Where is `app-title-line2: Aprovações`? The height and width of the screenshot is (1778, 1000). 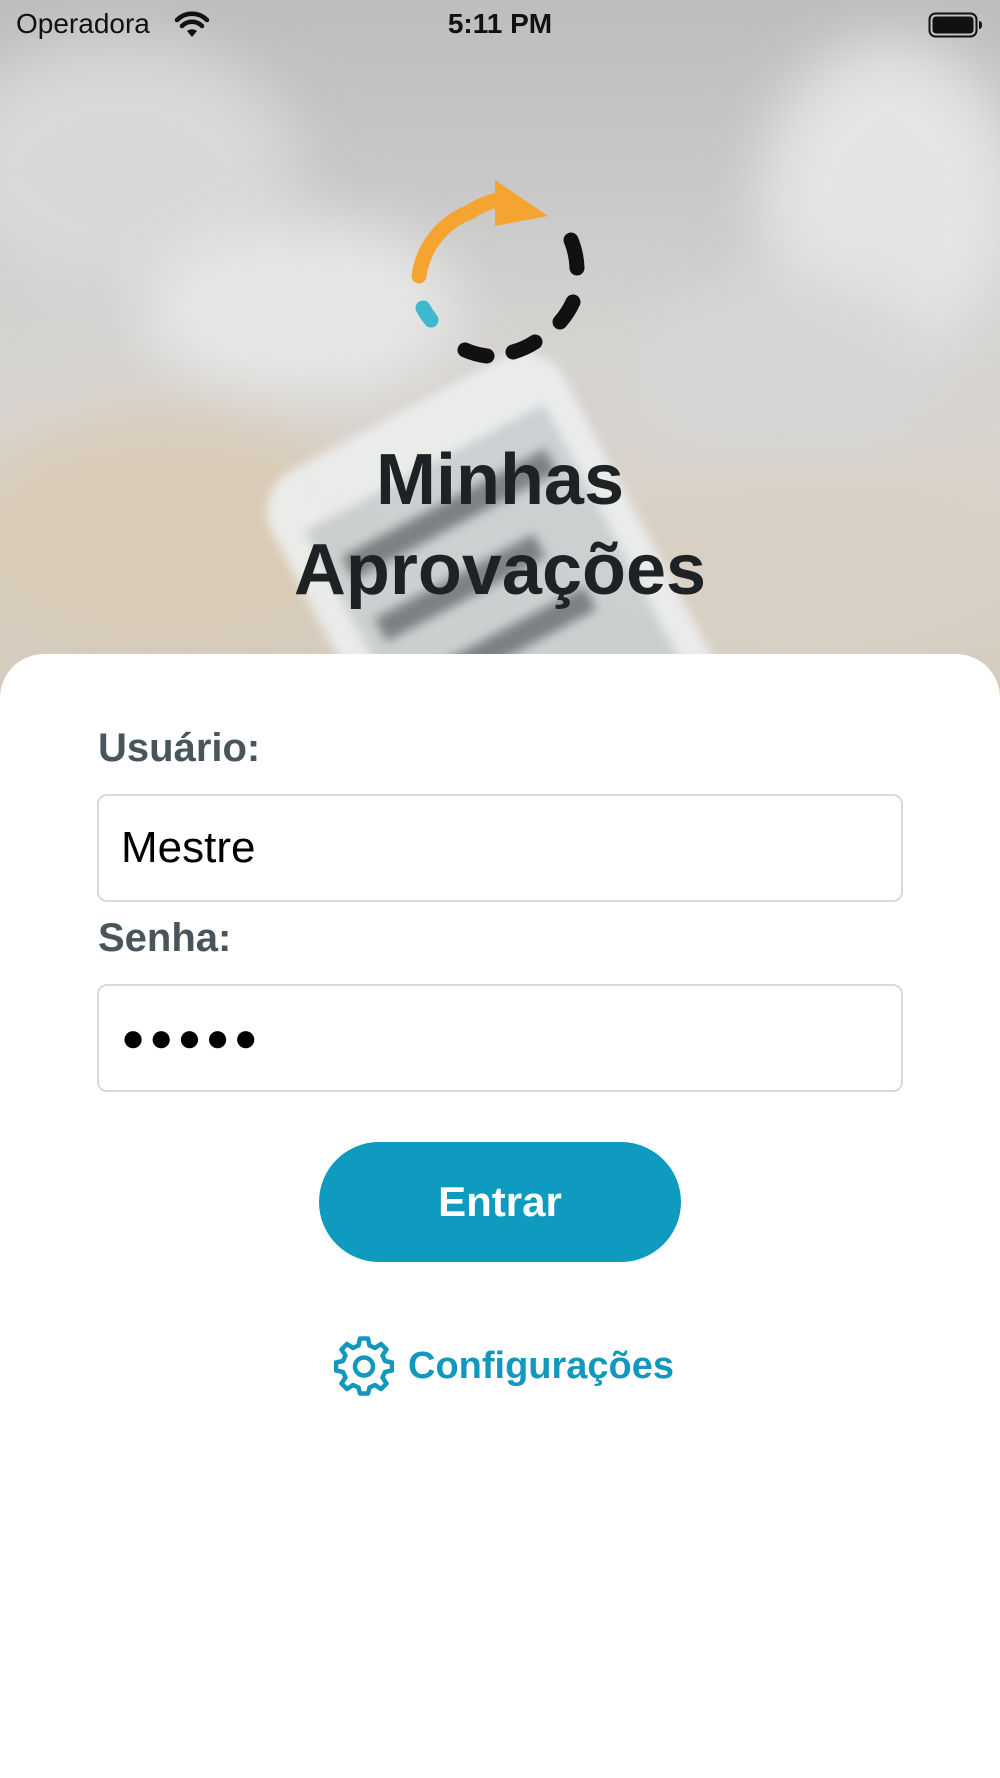 app-title-line2: Aprovações is located at coordinates (500, 570).